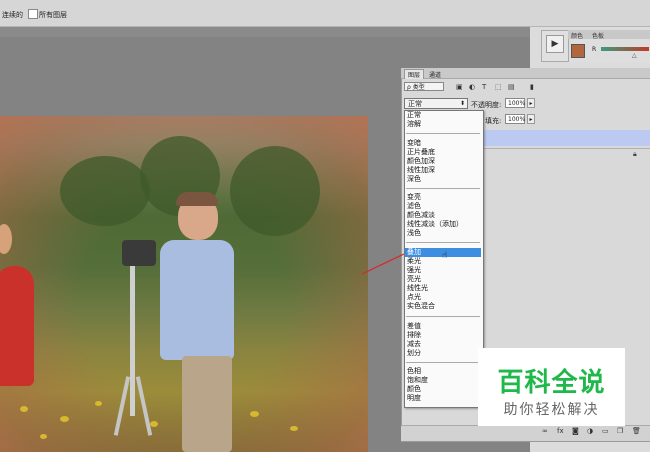 Image resolution: width=650 pixels, height=452 pixels. Describe the element at coordinates (443, 170) in the screenshot. I see `blend-item: 线性加深` at that location.